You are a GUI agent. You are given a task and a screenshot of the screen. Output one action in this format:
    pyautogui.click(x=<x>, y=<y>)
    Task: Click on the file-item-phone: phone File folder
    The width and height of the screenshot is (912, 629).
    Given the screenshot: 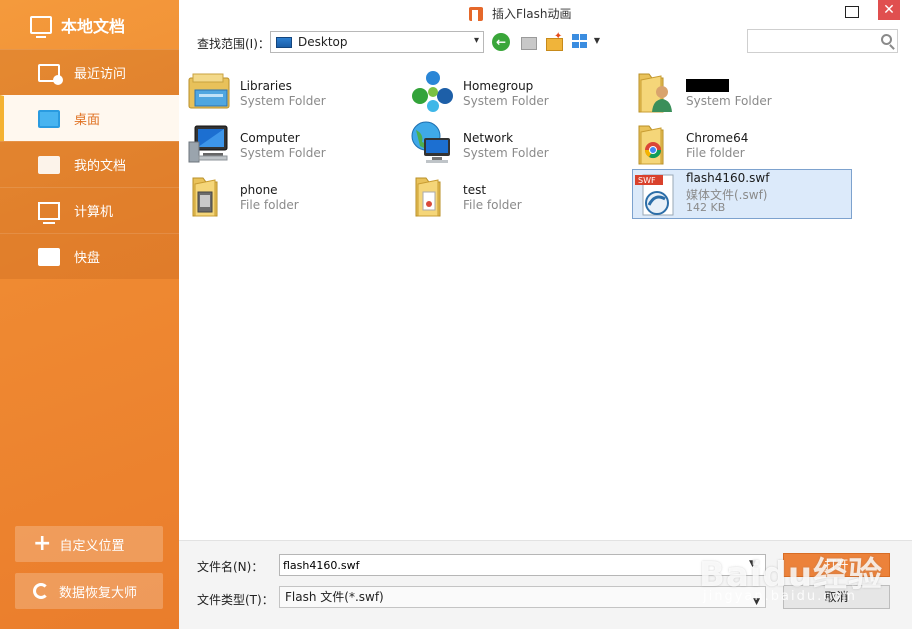 What is the action you would take?
    pyautogui.click(x=291, y=194)
    